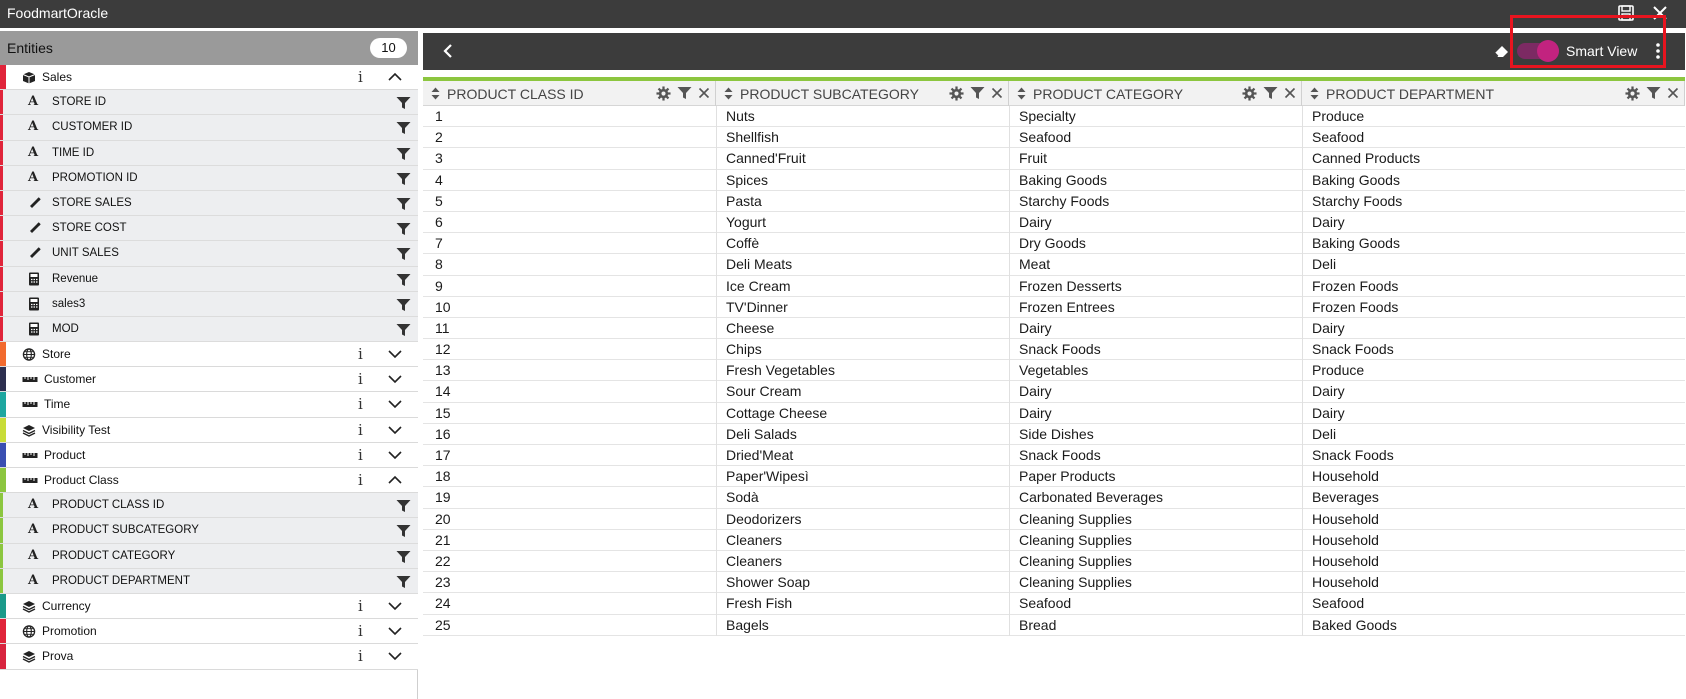 The height and width of the screenshot is (699, 1686). Describe the element at coordinates (209, 405) in the screenshot. I see `entity-time: Time i` at that location.